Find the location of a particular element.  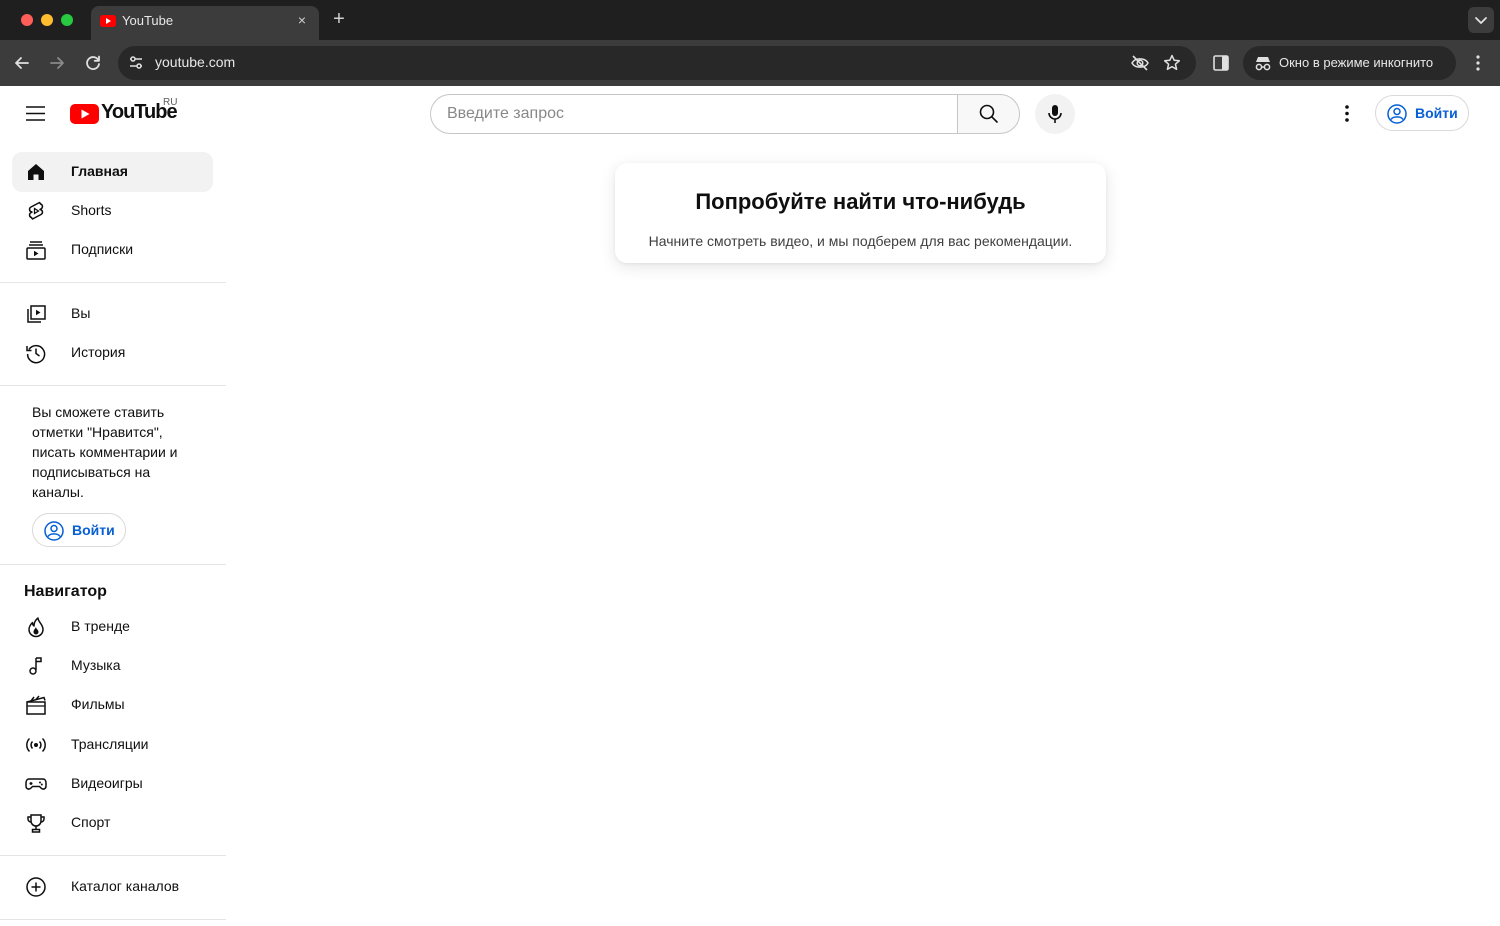

back-button is located at coordinates (22, 63).